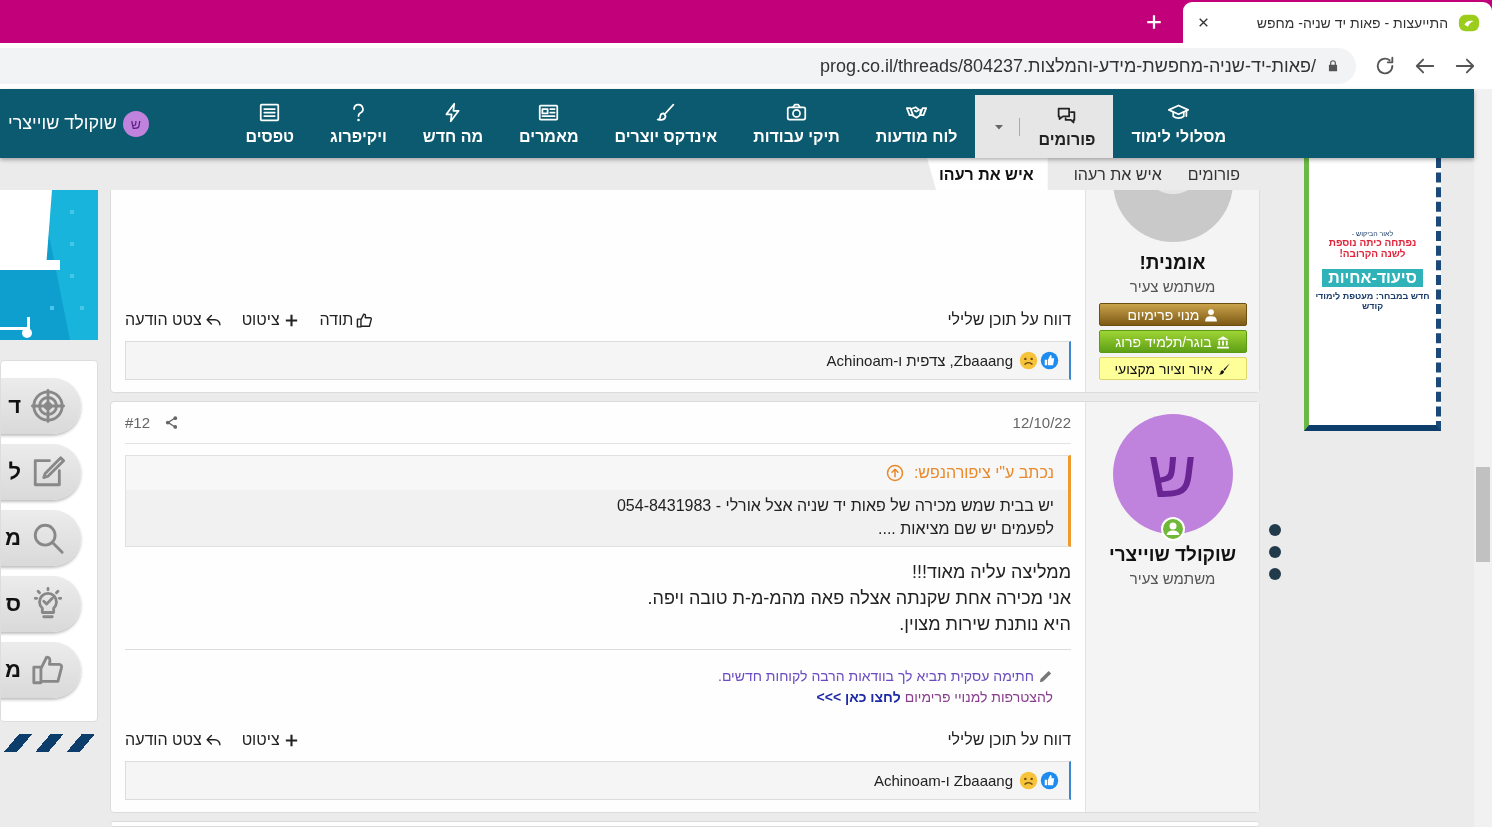  Describe the element at coordinates (48, 406) in the screenshot. I see `target-icon` at that location.